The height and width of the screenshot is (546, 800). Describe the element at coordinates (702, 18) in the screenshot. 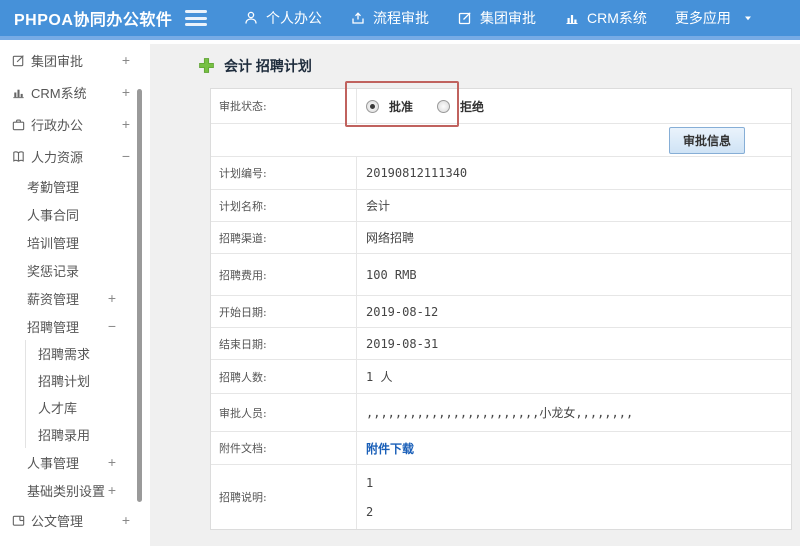

I see `nav-label: 更多应用` at that location.